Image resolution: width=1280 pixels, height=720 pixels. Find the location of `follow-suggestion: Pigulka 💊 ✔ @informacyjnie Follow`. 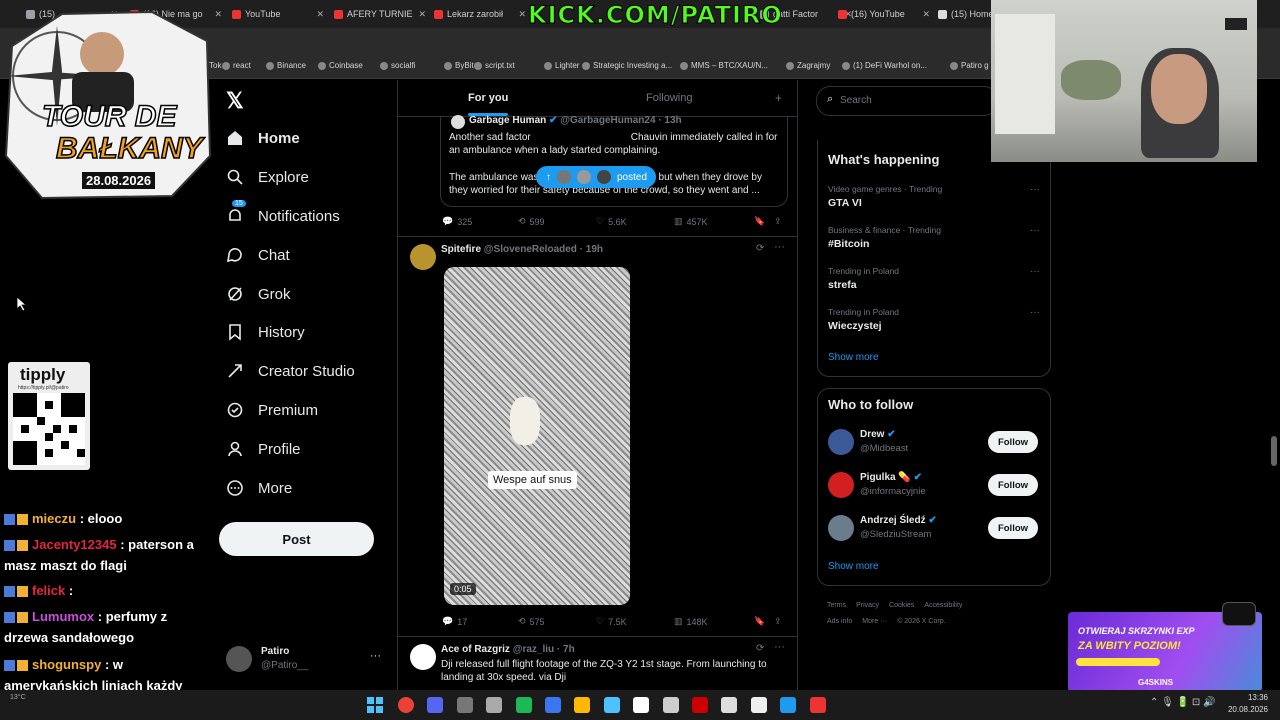

follow-suggestion: Pigulka 💊 ✔ @informacyjnie Follow is located at coordinates (934, 485).